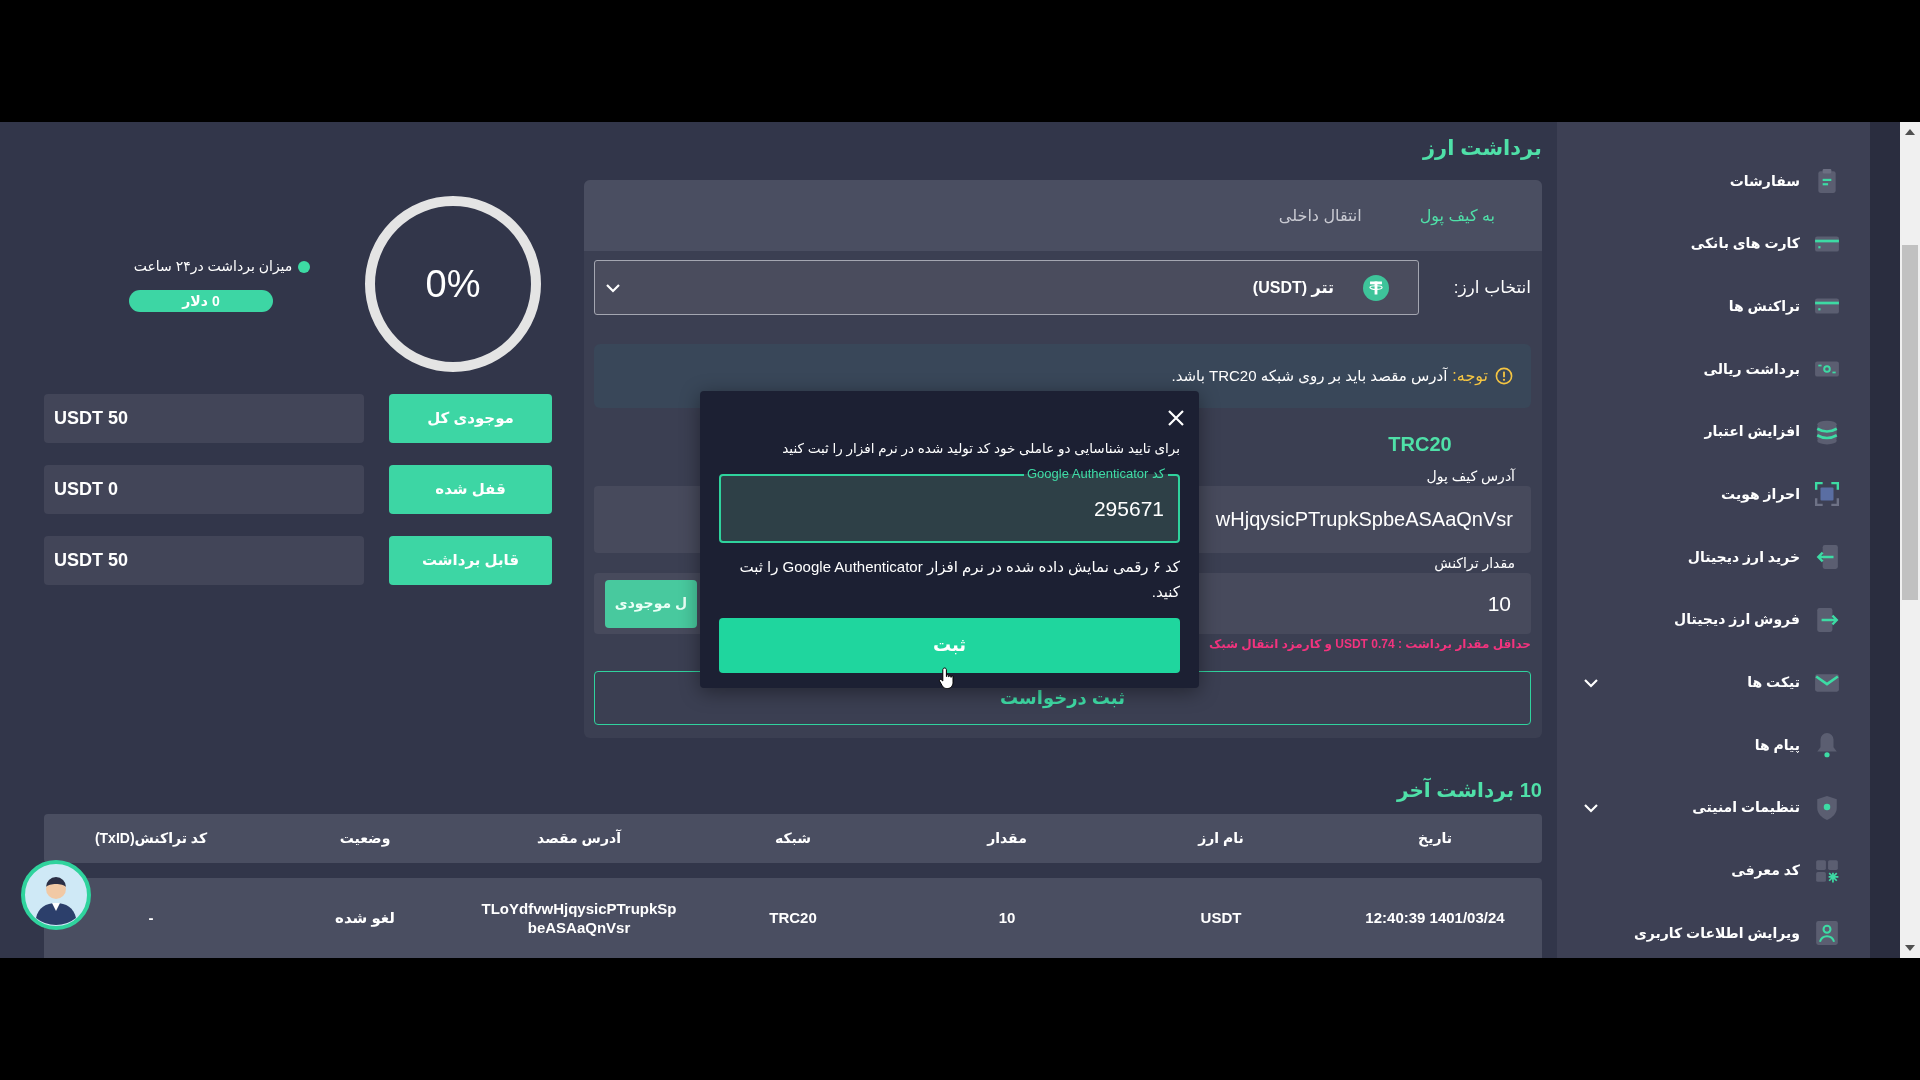  What do you see at coordinates (151, 918) in the screenshot?
I see `table-cell-text: -` at bounding box center [151, 918].